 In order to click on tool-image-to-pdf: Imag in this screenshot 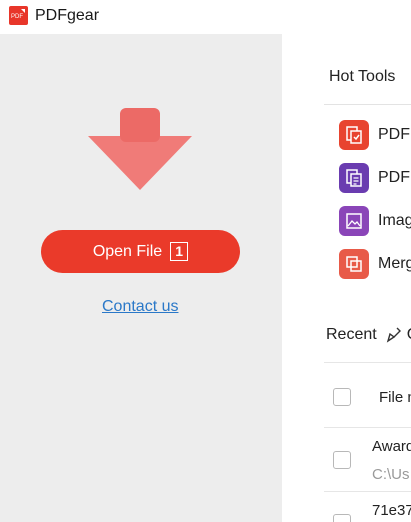, I will do `click(375, 221)`.